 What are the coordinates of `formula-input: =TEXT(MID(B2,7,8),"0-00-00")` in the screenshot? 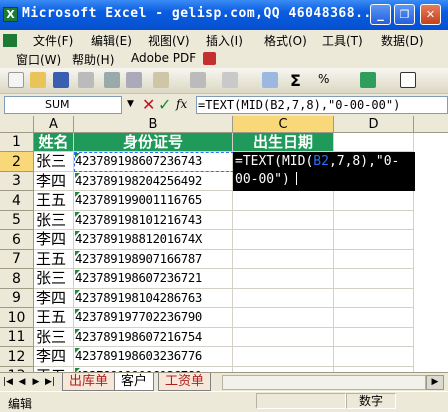 It's located at (322, 105).